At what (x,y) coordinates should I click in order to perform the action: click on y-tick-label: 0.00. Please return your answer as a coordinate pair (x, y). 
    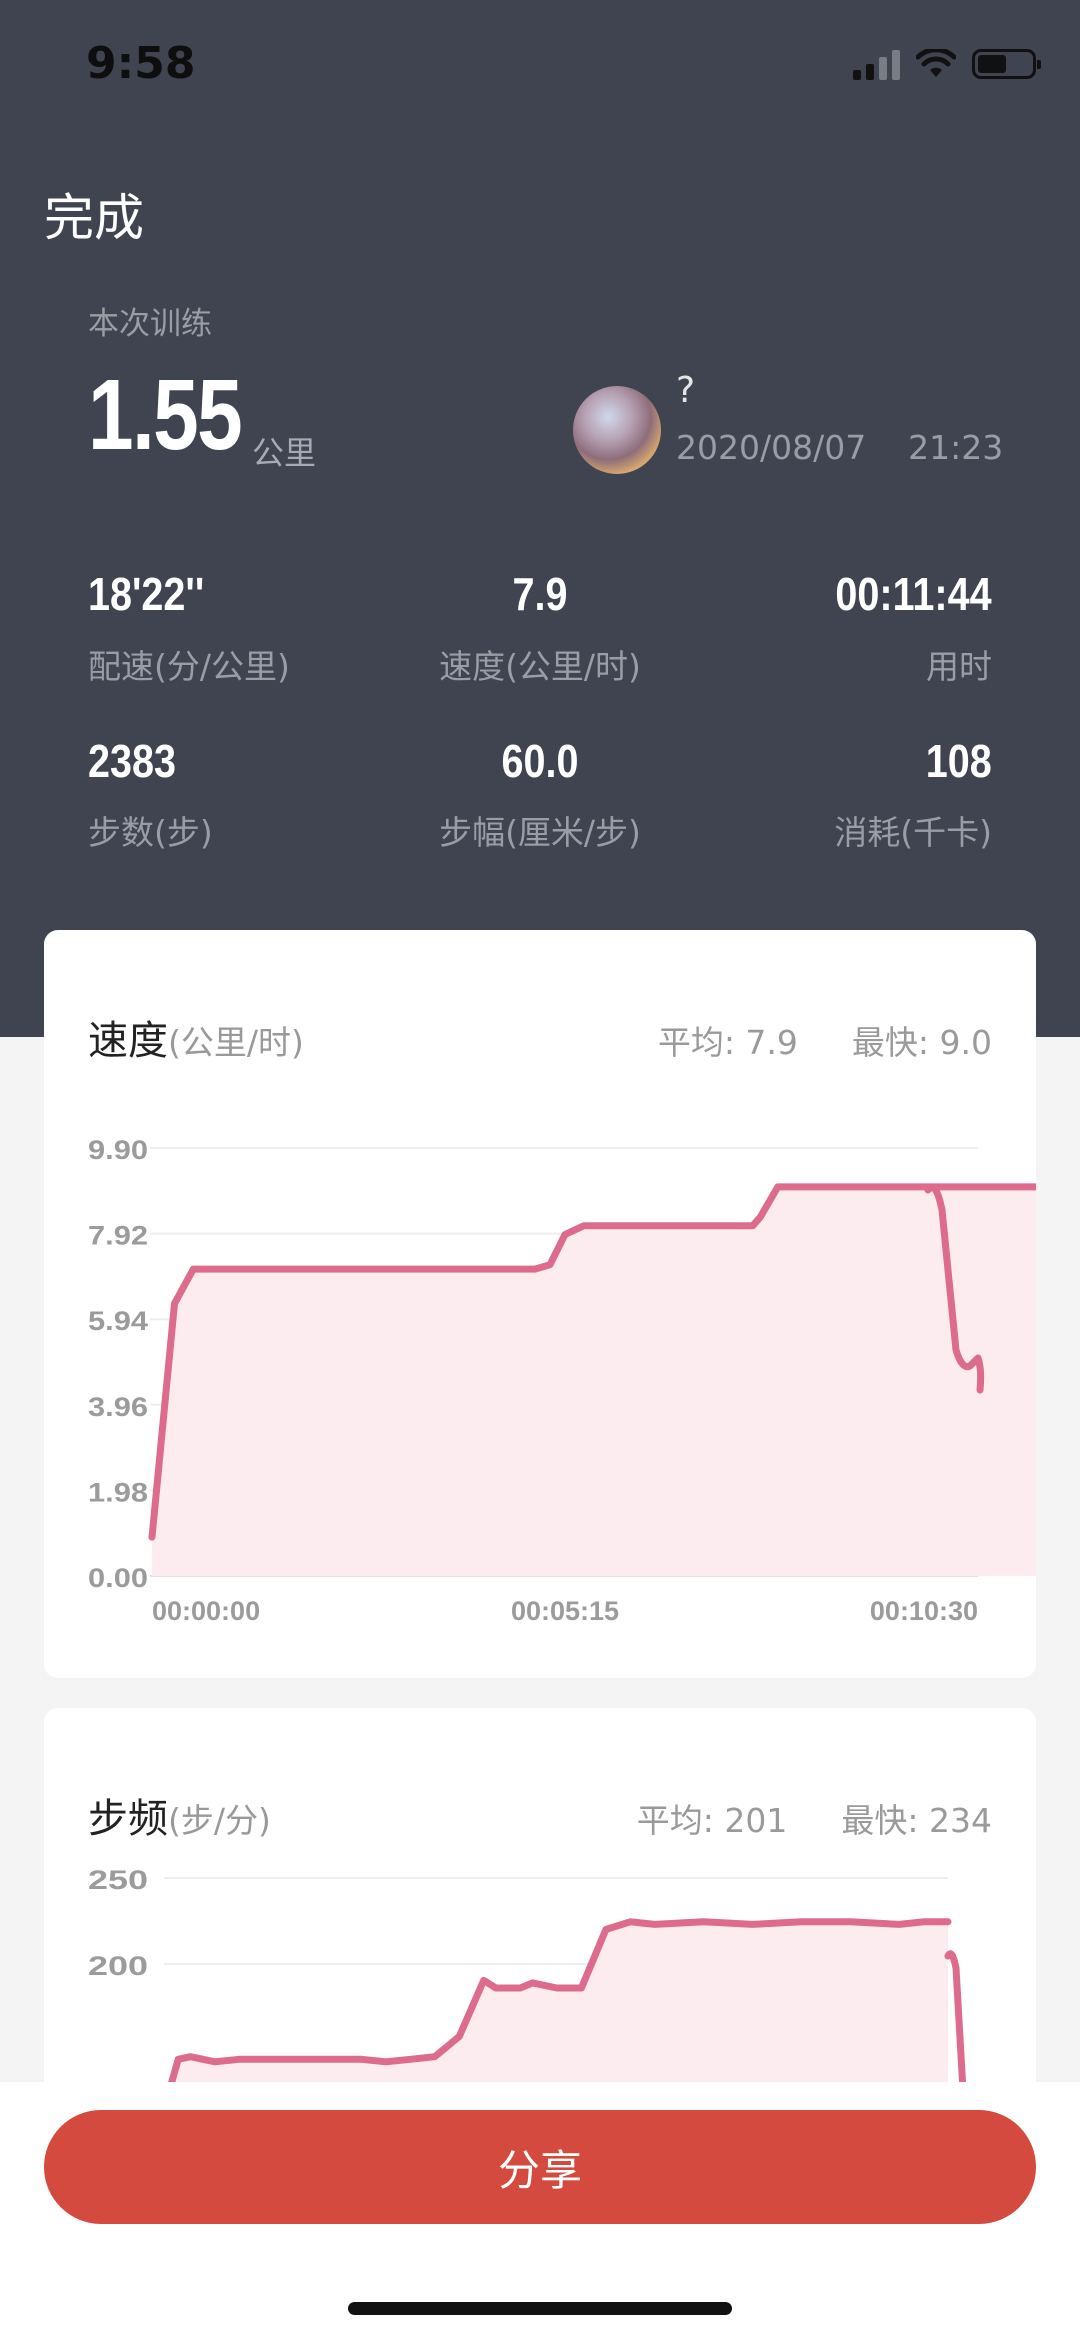
    Looking at the image, I should click on (118, 1578).